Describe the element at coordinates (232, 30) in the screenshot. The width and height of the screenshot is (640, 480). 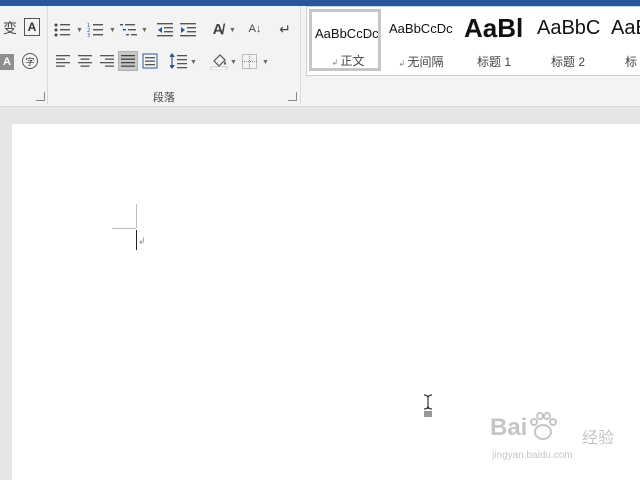
I see `chinese-layout-dropdown-icon: ▼` at that location.